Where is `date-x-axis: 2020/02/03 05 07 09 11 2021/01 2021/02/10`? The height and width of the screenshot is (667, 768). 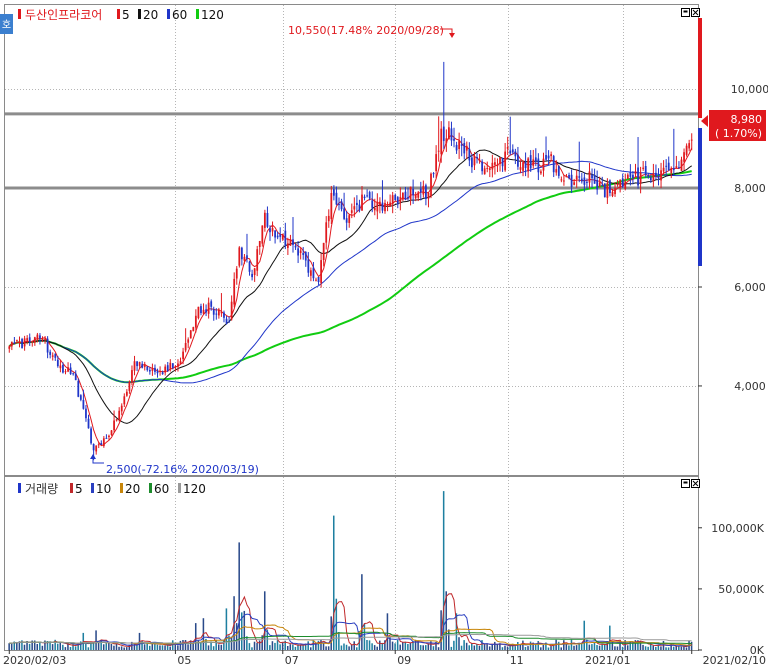 date-x-axis: 2020/02/03 05 07 09 11 2021/01 2021/02/10 is located at coordinates (384, 658).